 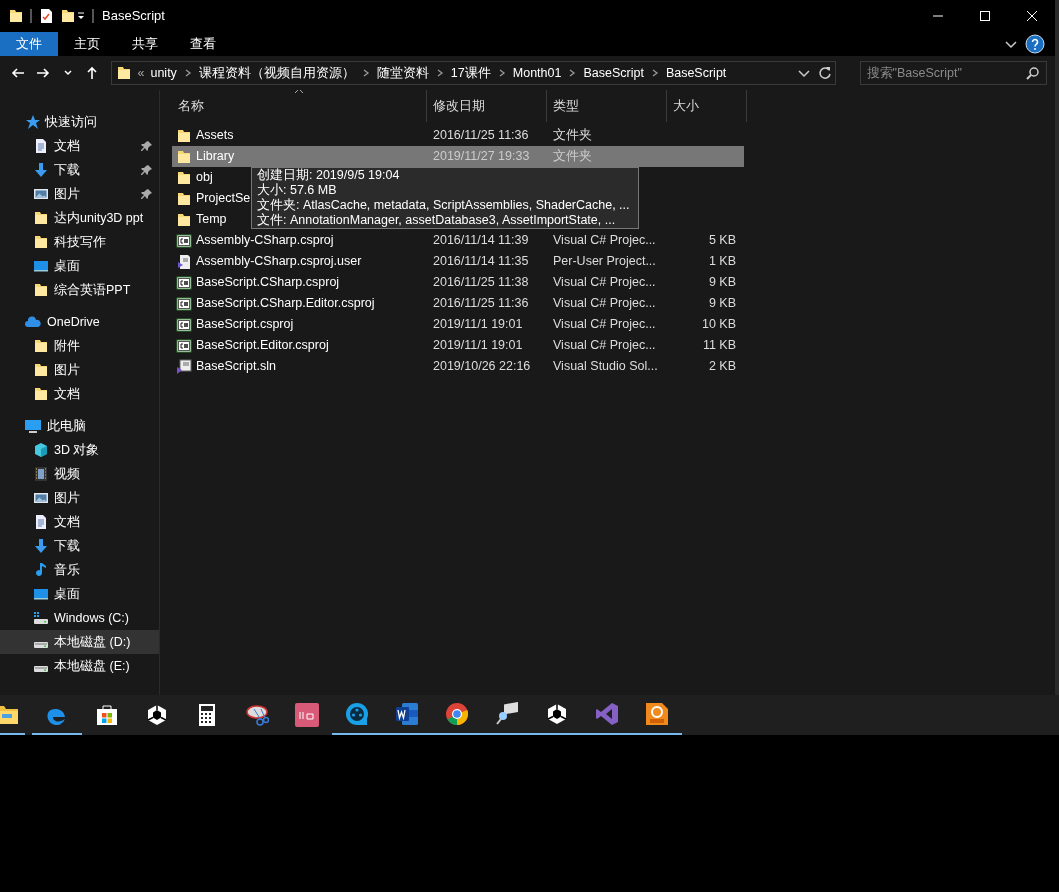 What do you see at coordinates (141, 73) in the screenshot?
I see `overflow-chevron: «` at bounding box center [141, 73].